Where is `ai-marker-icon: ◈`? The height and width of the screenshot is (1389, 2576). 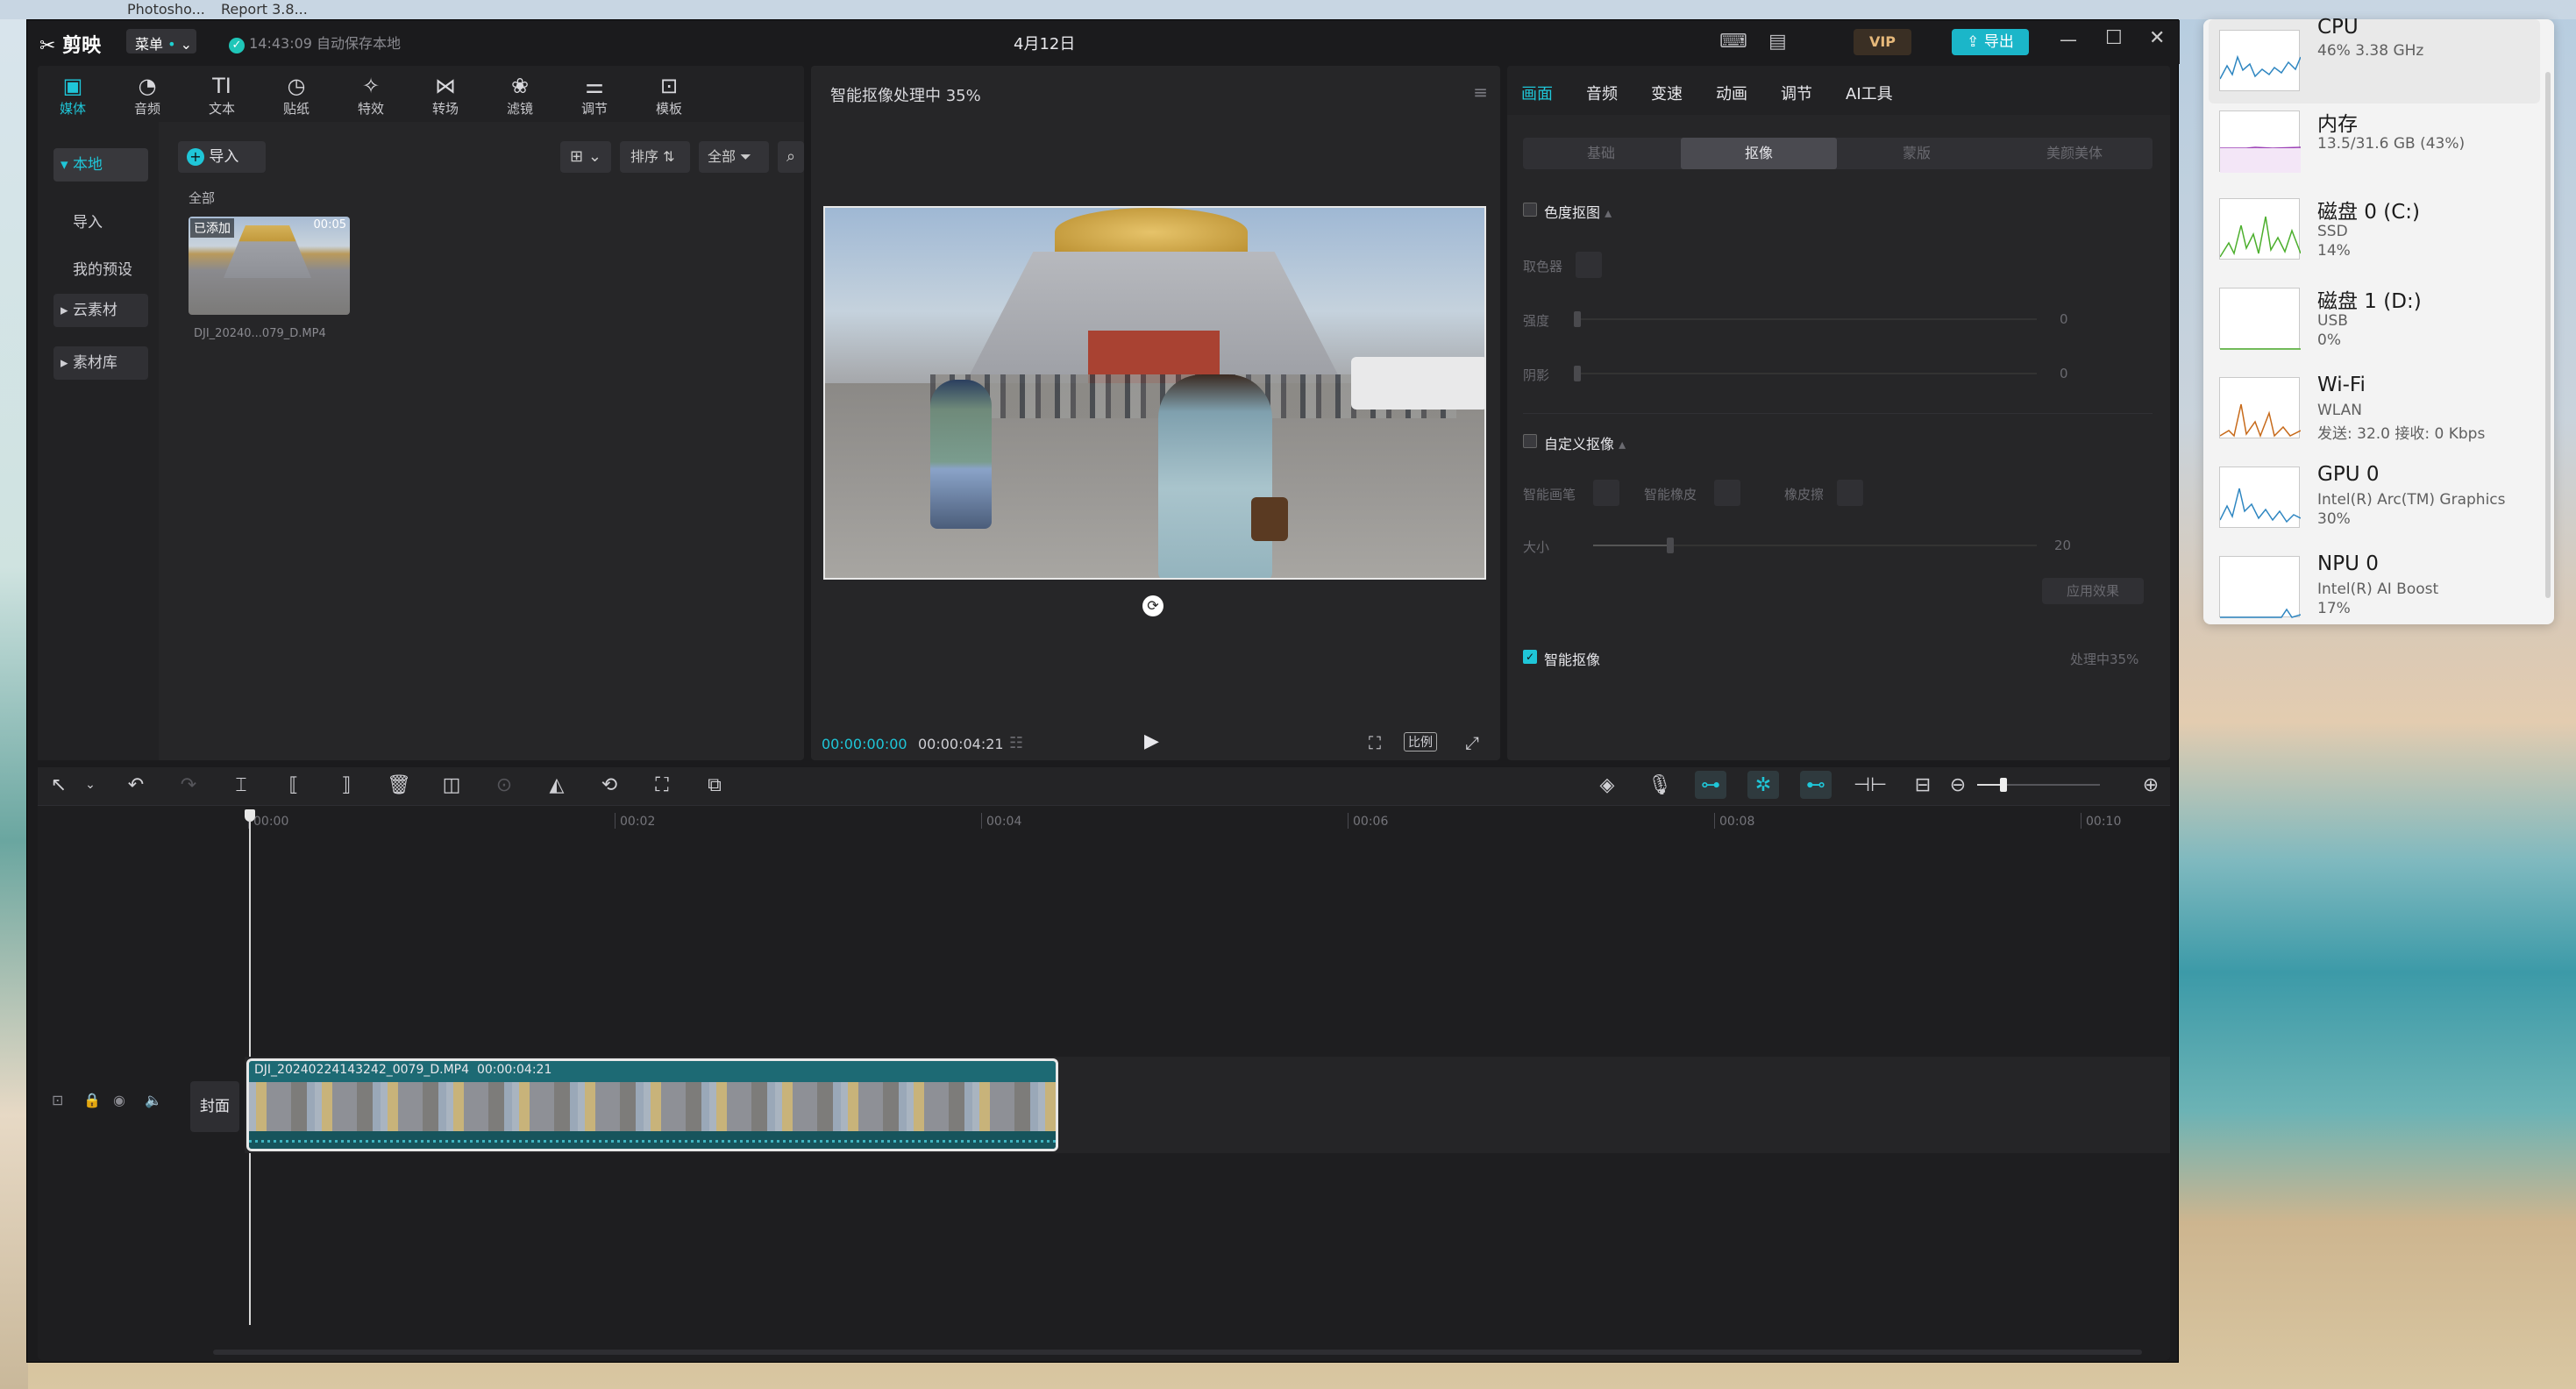 ai-marker-icon: ◈ is located at coordinates (1607, 785).